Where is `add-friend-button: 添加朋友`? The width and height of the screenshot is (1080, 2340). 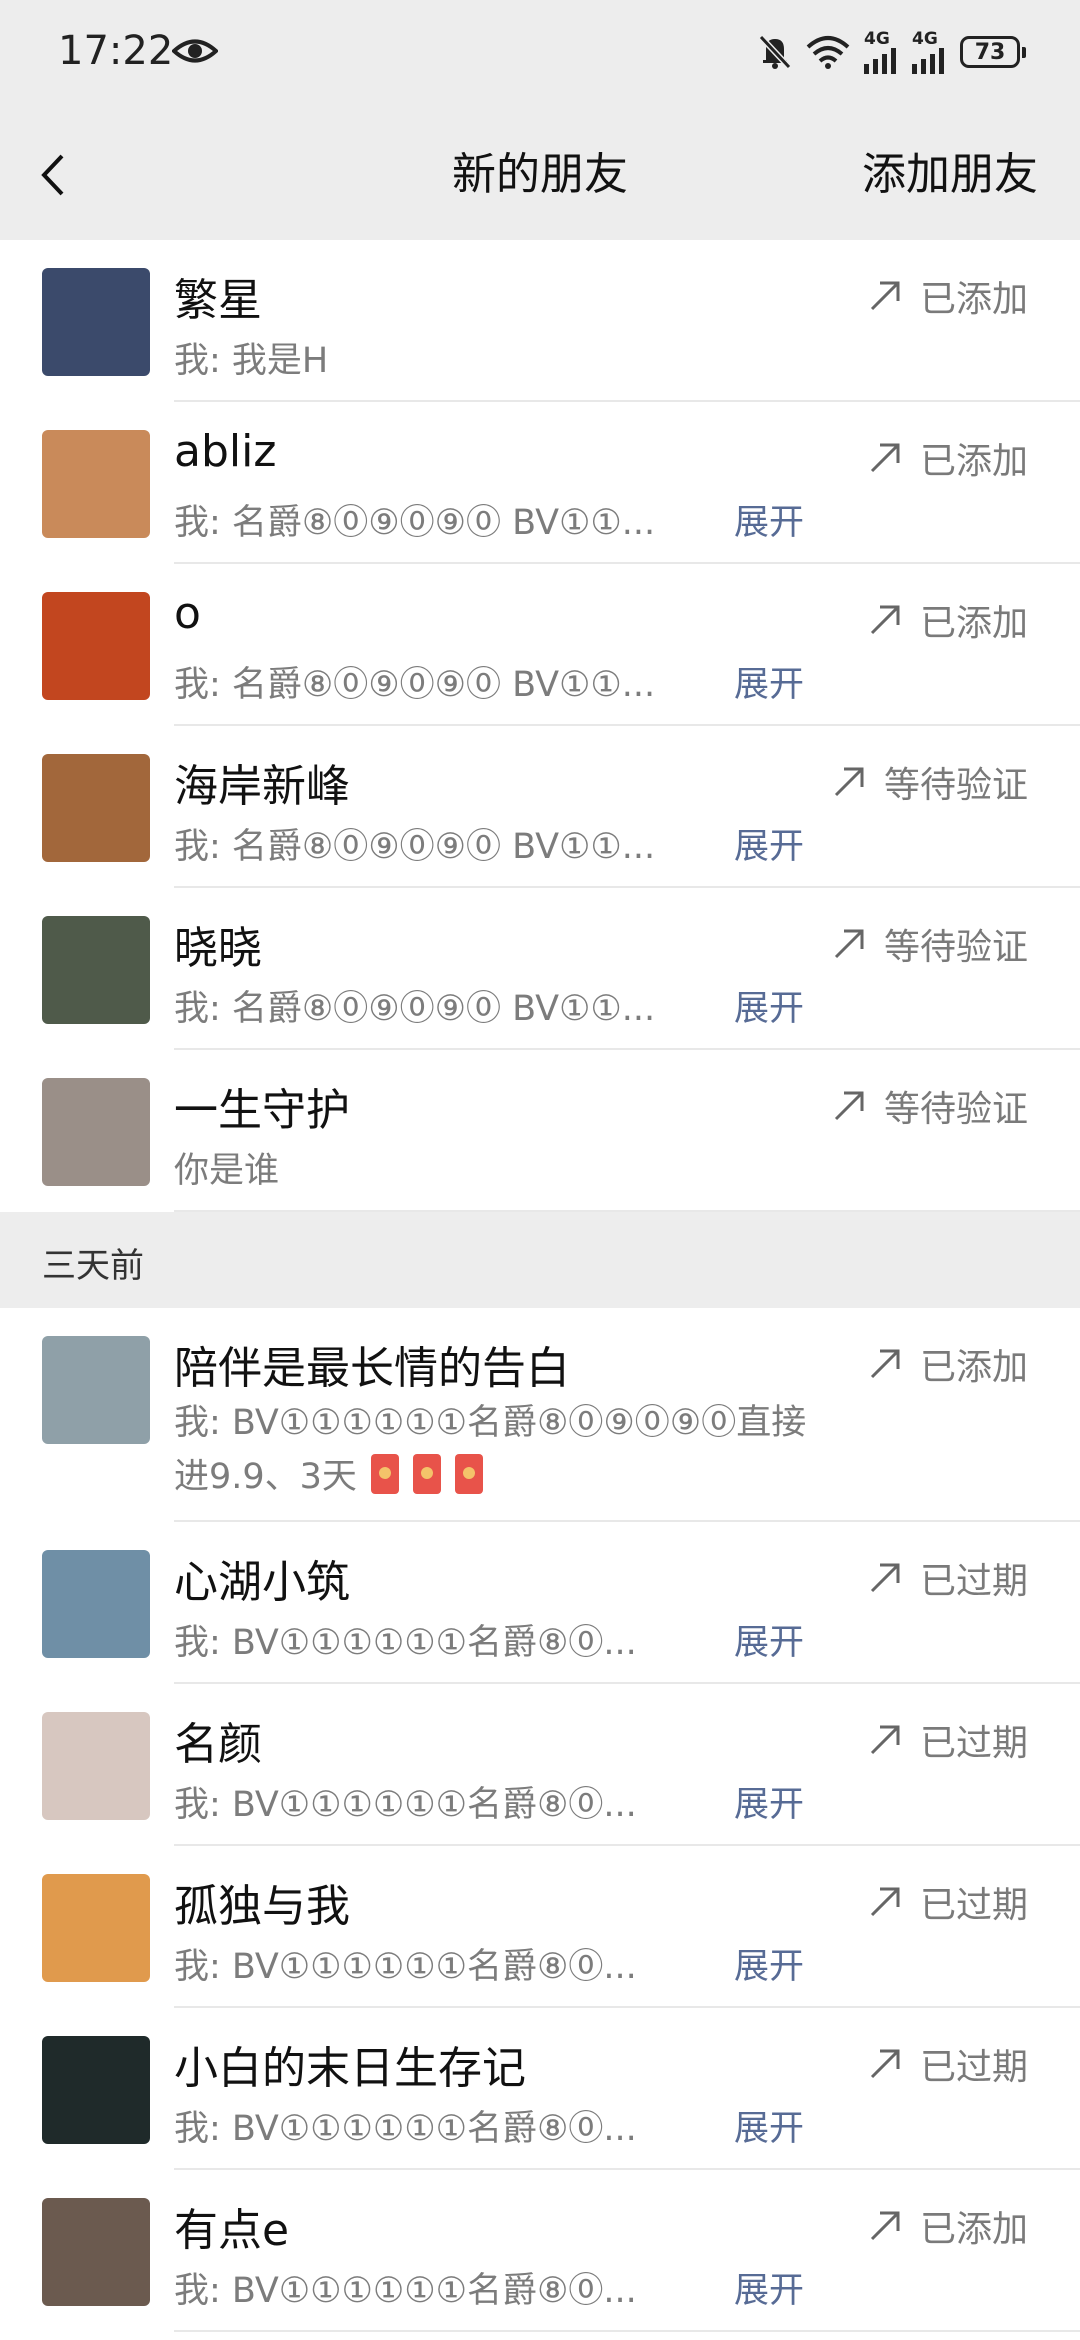 add-friend-button: 添加朋友 is located at coordinates (950, 170).